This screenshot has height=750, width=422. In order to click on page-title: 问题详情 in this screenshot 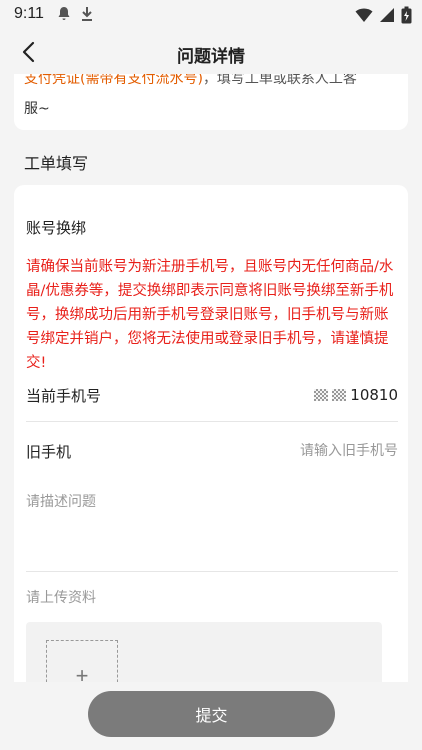, I will do `click(211, 57)`.